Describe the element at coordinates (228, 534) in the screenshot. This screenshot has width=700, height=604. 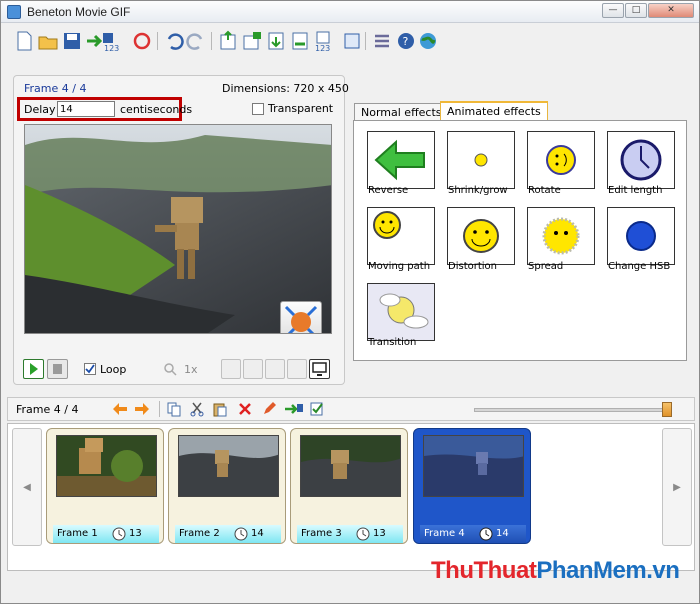
I see `frame-info-bar: Frame 2 14` at that location.